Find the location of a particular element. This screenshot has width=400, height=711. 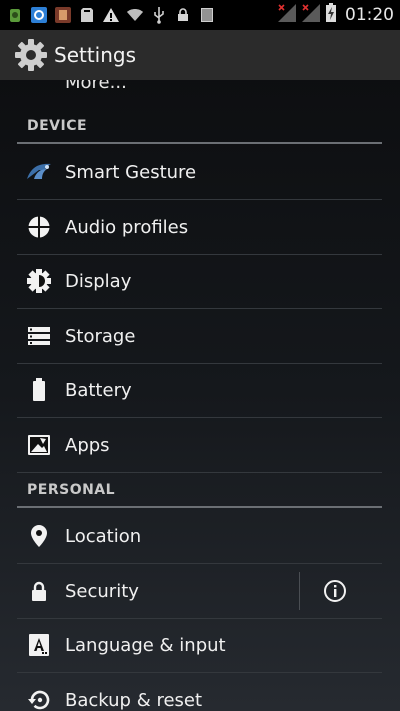

clock: 01:20 is located at coordinates (369, 15).